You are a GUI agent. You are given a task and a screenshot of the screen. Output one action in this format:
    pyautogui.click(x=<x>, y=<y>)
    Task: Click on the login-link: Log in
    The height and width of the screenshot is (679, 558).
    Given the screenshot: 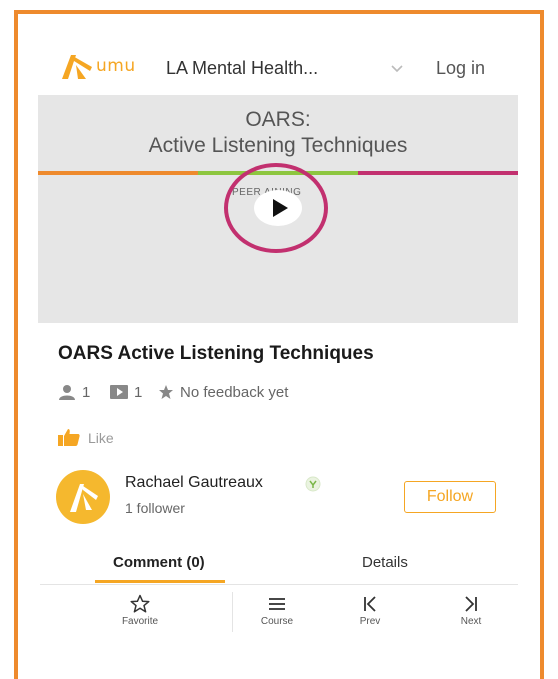 What is the action you would take?
    pyautogui.click(x=460, y=68)
    